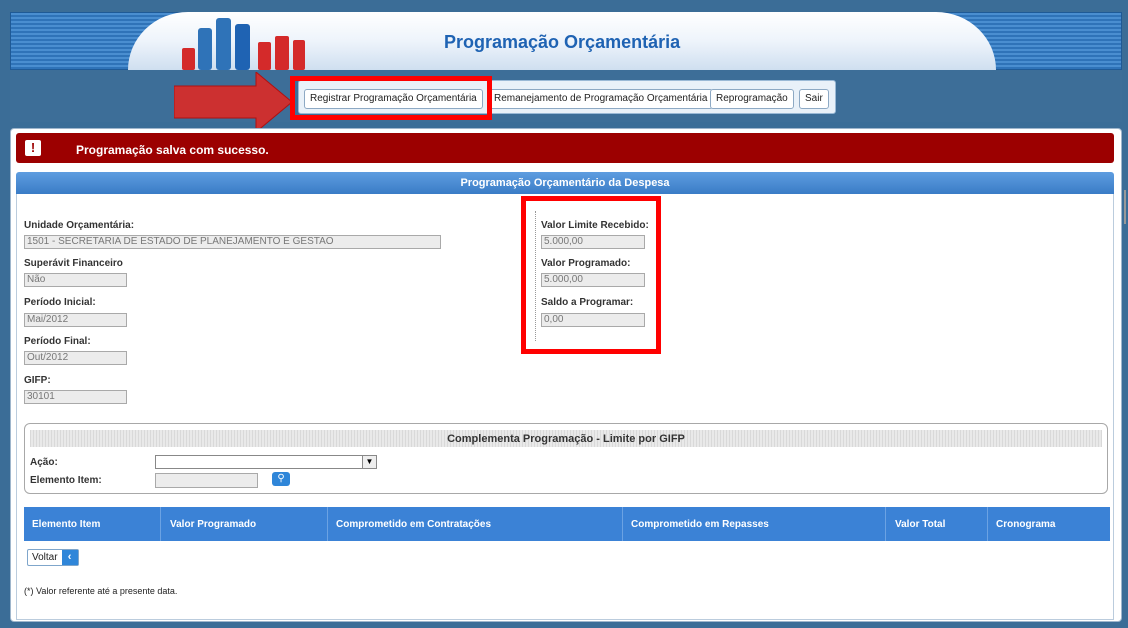  Describe the element at coordinates (814, 99) in the screenshot. I see `menu-sair: Sair` at that location.